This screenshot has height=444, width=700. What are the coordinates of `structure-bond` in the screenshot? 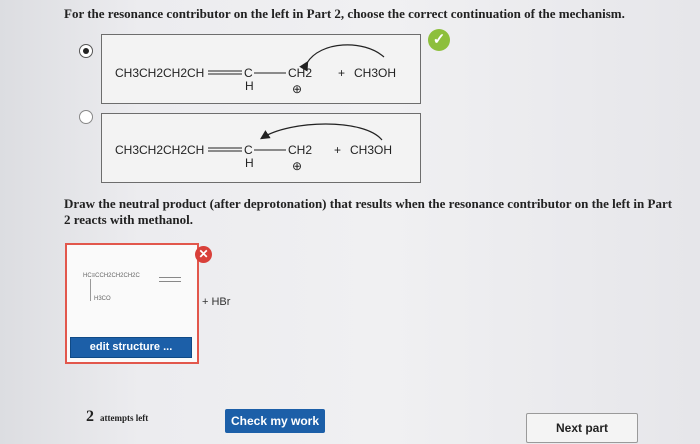 It's located at (90, 290).